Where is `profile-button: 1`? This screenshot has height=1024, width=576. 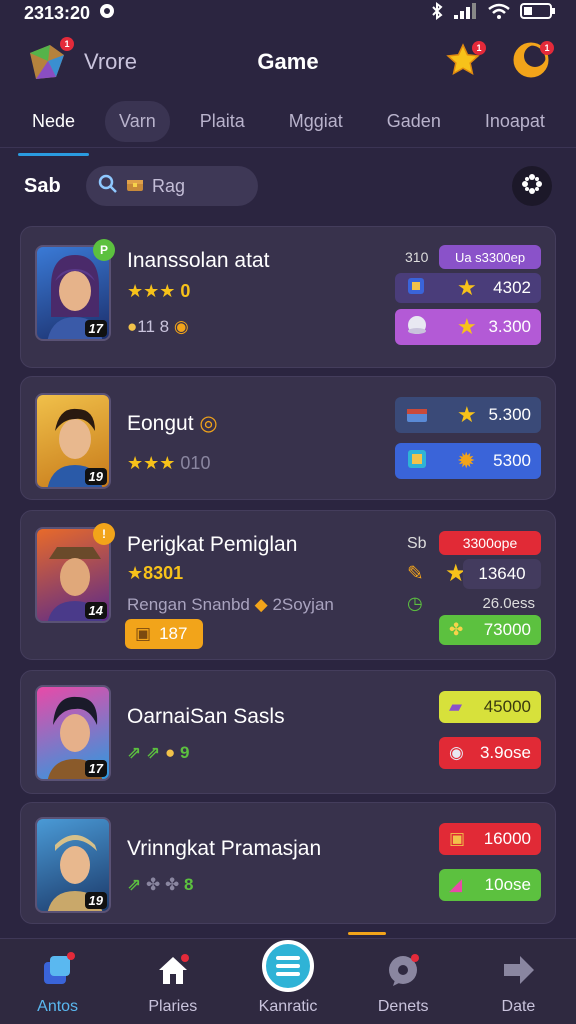 profile-button: 1 is located at coordinates (533, 61).